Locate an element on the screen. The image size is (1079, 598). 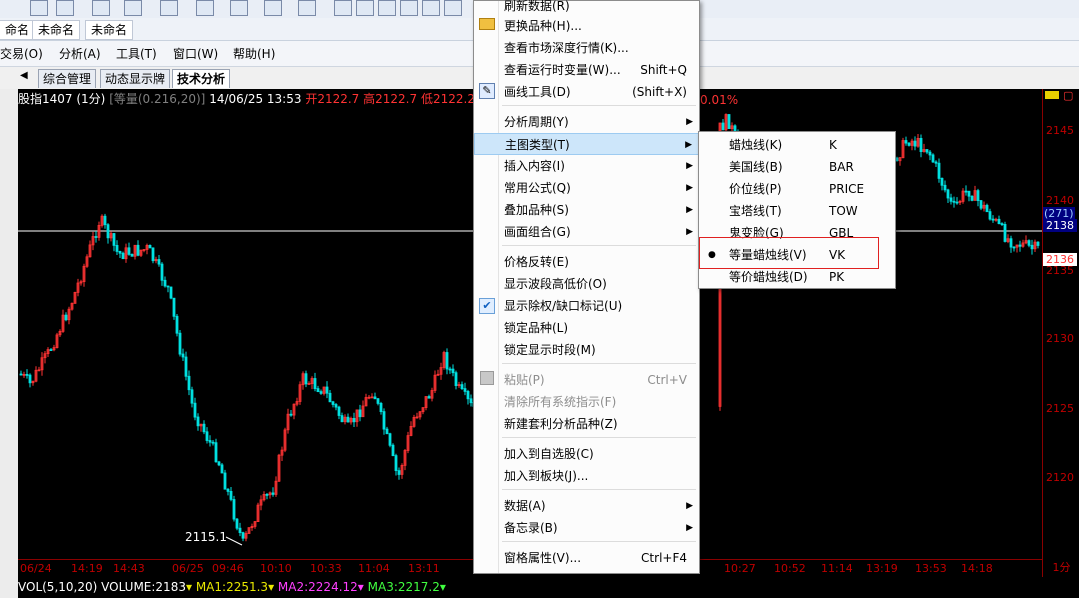
menu-analysis: 分析(A) is located at coordinates (80, 53).